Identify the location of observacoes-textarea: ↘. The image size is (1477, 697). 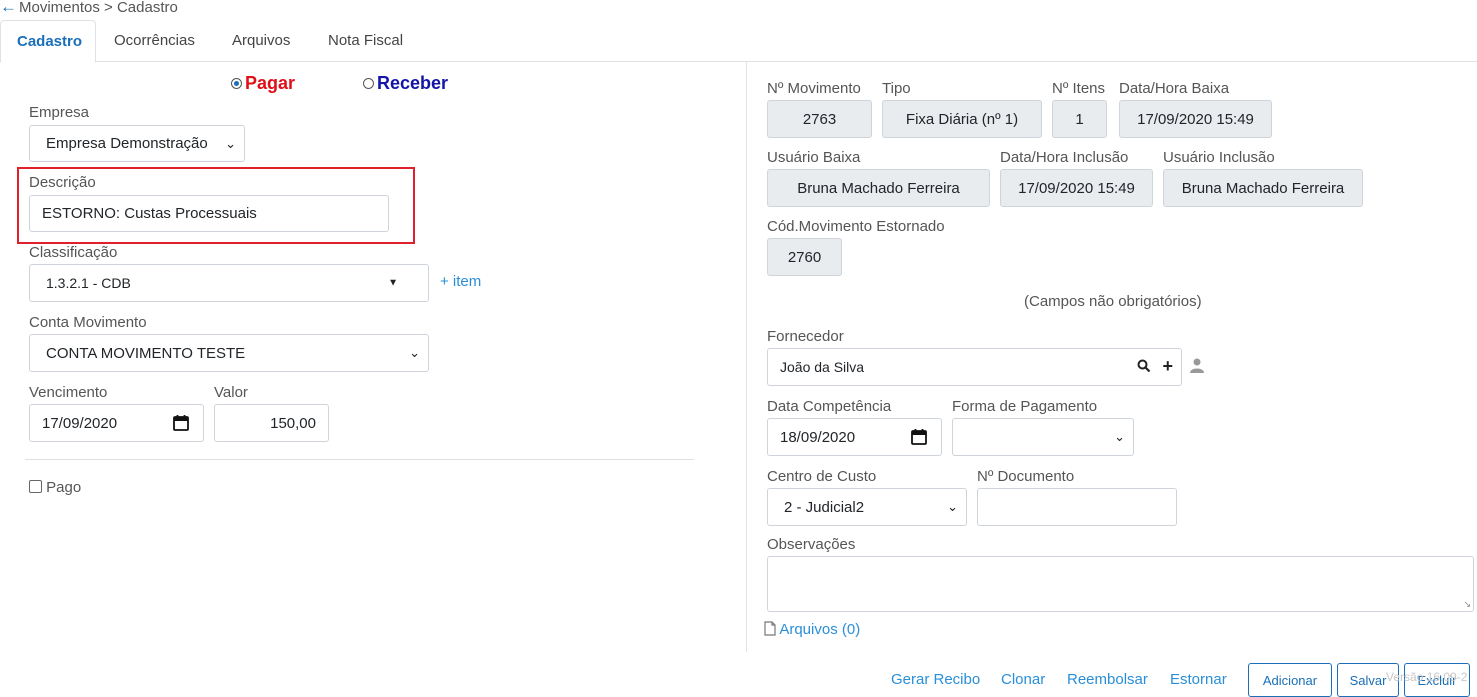
(1120, 584).